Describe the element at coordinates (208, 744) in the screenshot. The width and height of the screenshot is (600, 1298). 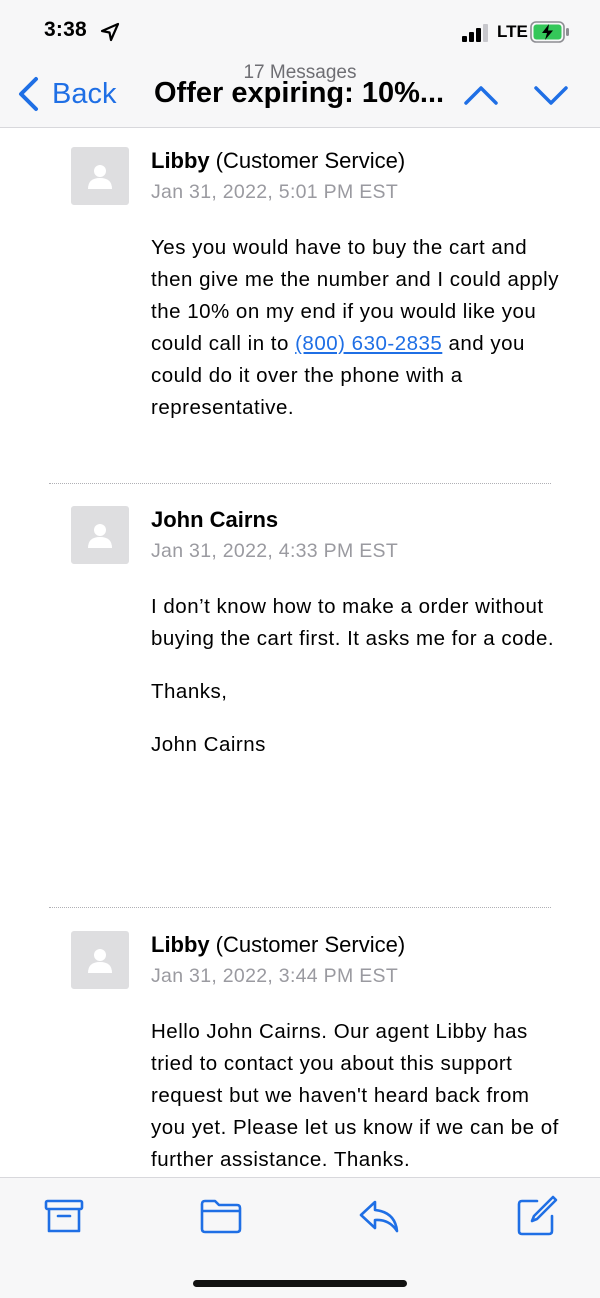
I see `body-paragraph: John Cairns` at that location.